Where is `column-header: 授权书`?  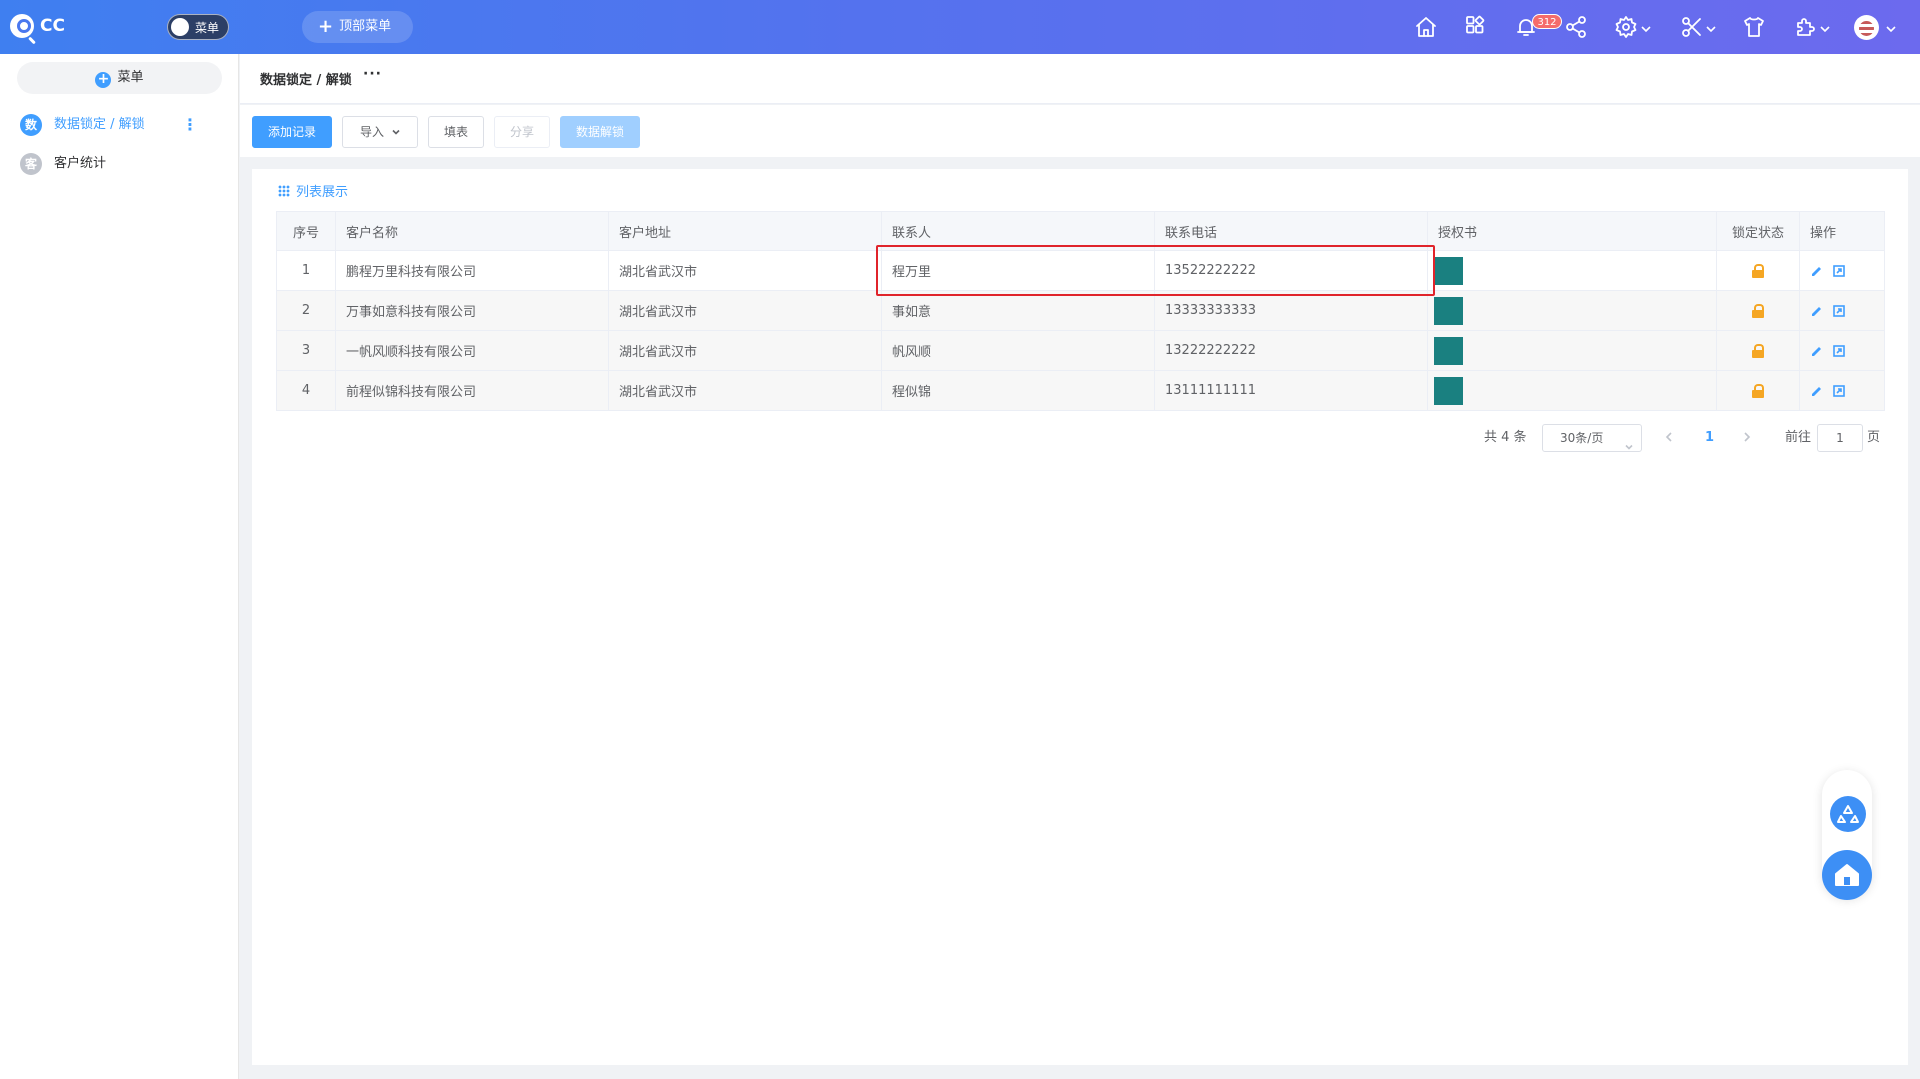 column-header: 授权书 is located at coordinates (1572, 231).